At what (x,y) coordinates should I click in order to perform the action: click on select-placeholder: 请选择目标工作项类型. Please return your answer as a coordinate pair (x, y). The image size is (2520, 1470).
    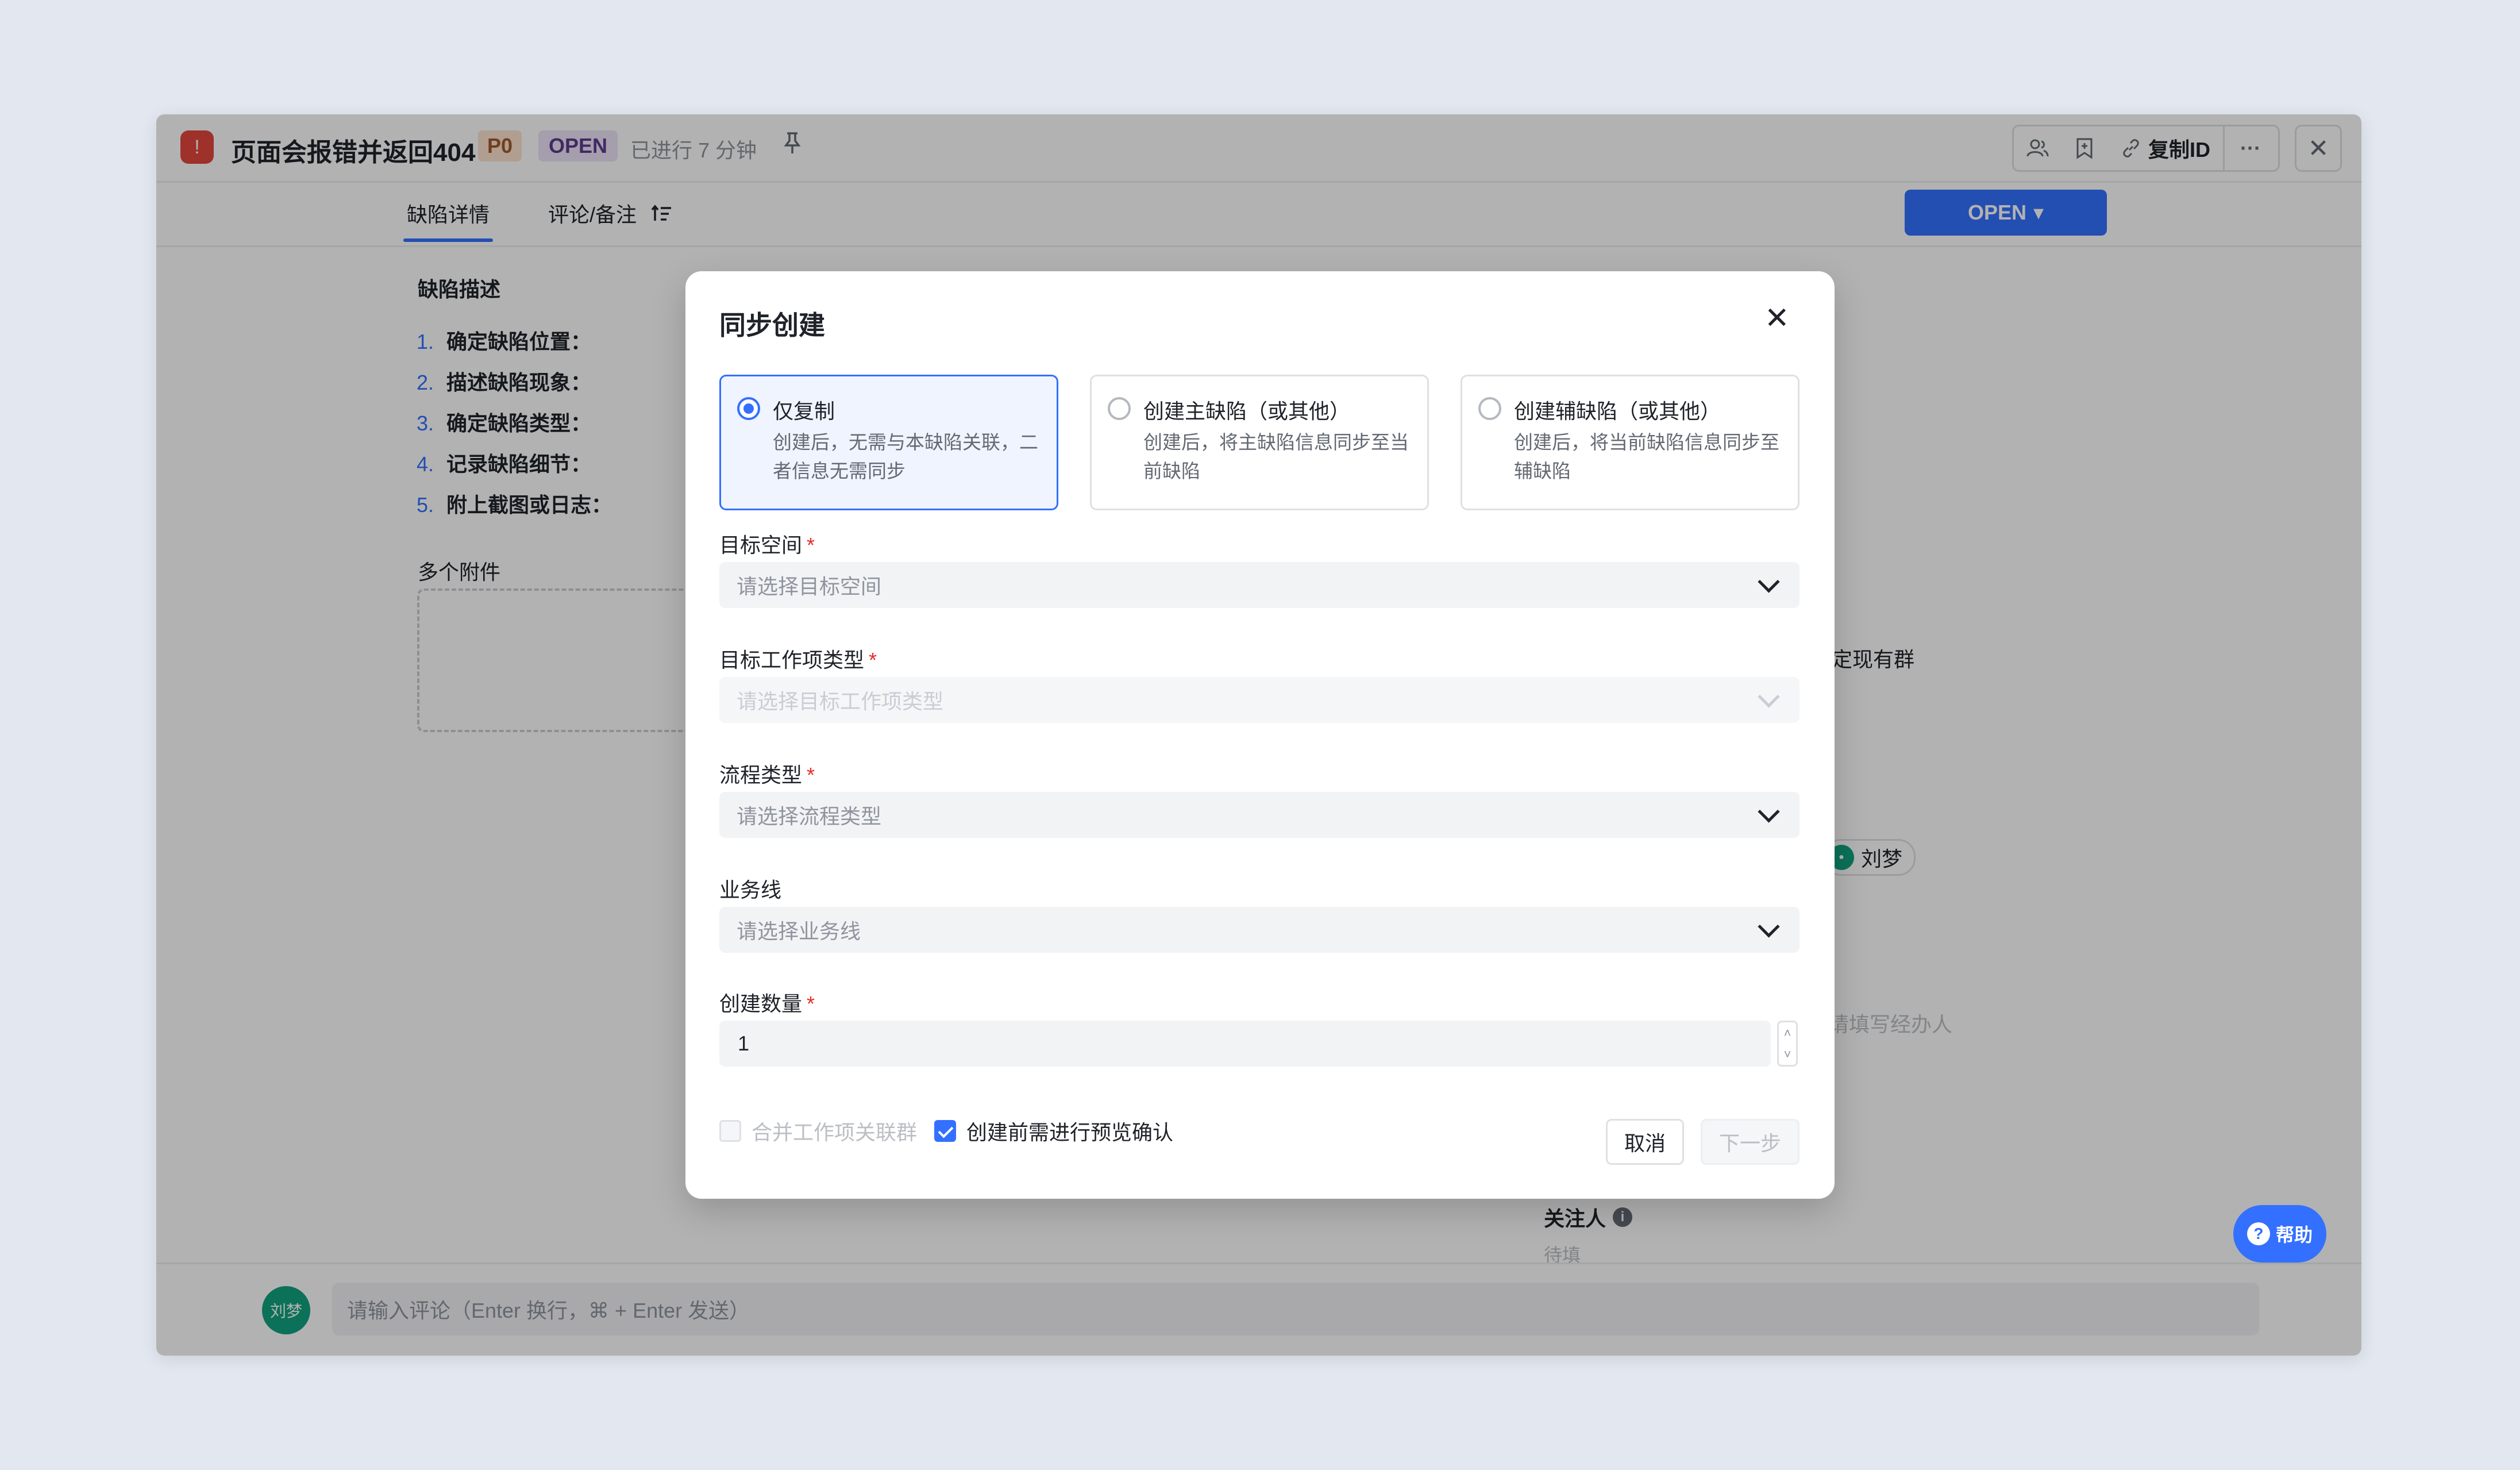
    Looking at the image, I should click on (841, 701).